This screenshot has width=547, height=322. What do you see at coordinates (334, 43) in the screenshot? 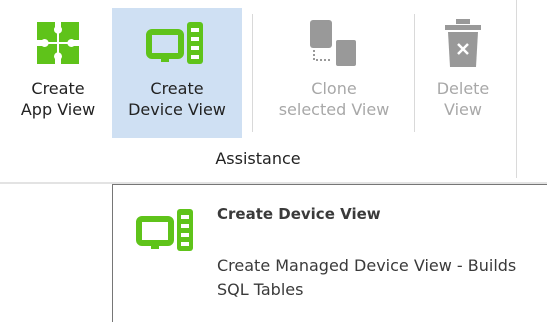
I see `clone-view-icon` at bounding box center [334, 43].